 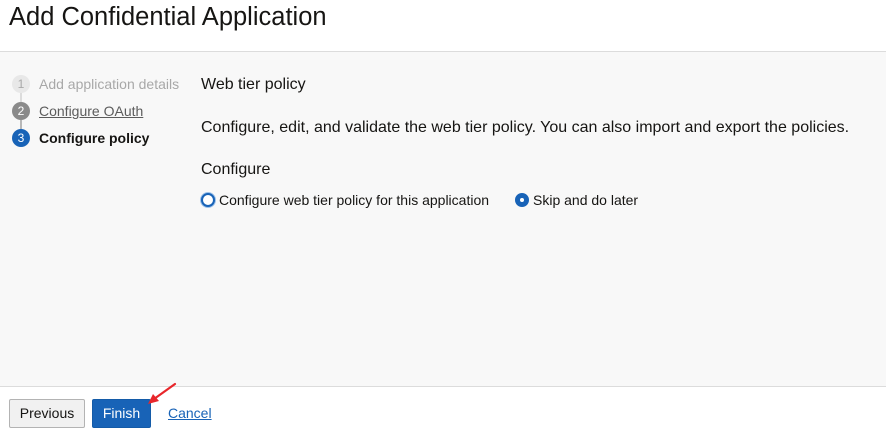 I want to click on step-number: 3, so click(x=21, y=138).